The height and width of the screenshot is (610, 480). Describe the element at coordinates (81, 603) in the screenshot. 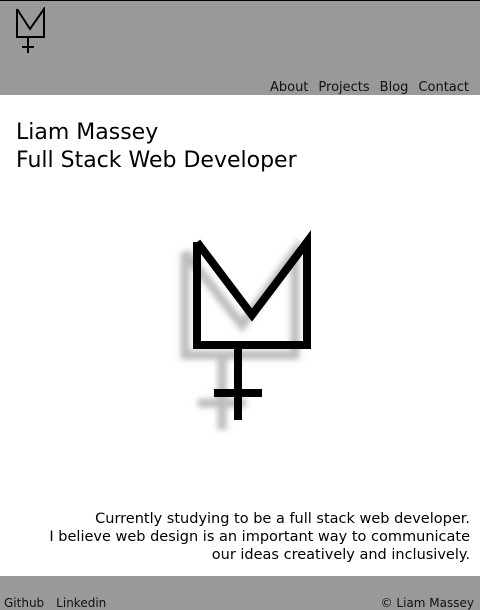

I see `linkedin-link: Linkedin` at that location.